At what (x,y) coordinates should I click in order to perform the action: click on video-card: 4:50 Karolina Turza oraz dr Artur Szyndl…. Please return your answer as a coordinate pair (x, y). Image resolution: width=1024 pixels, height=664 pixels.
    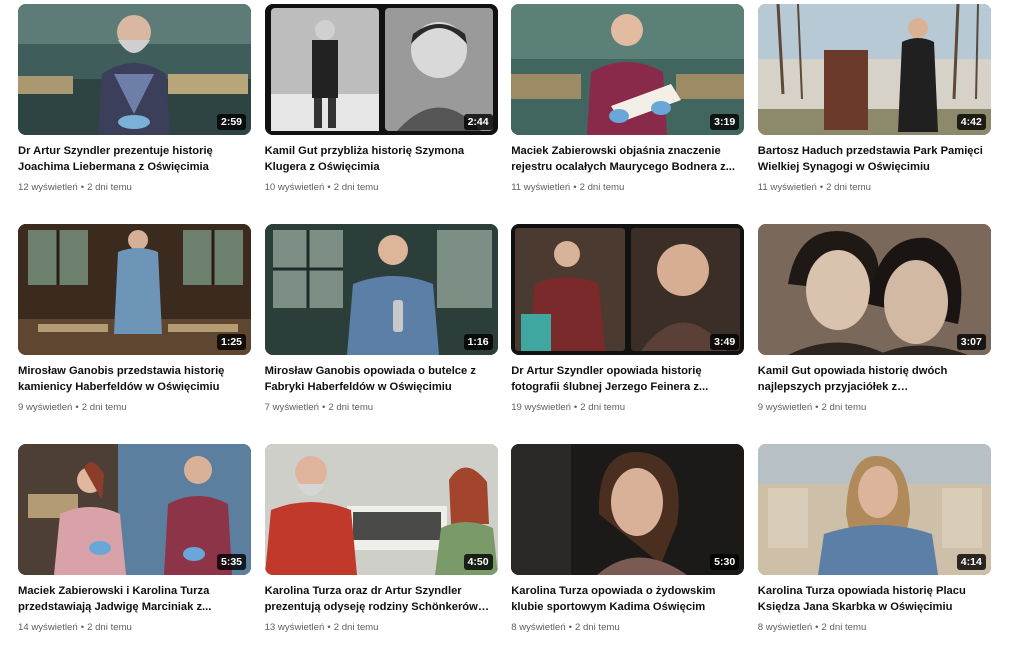
    Looking at the image, I should click on (381, 554).